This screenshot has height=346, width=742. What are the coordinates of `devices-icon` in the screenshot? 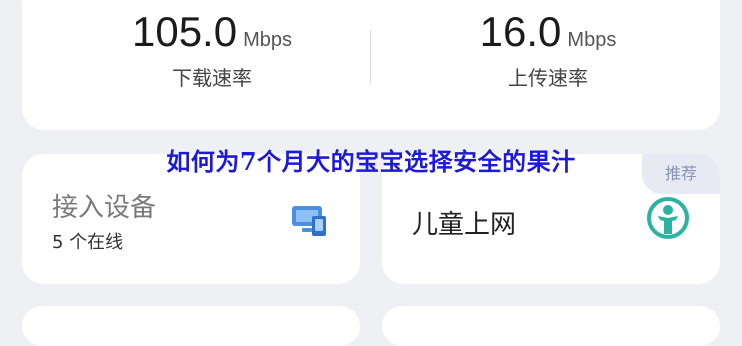 It's located at (310, 222).